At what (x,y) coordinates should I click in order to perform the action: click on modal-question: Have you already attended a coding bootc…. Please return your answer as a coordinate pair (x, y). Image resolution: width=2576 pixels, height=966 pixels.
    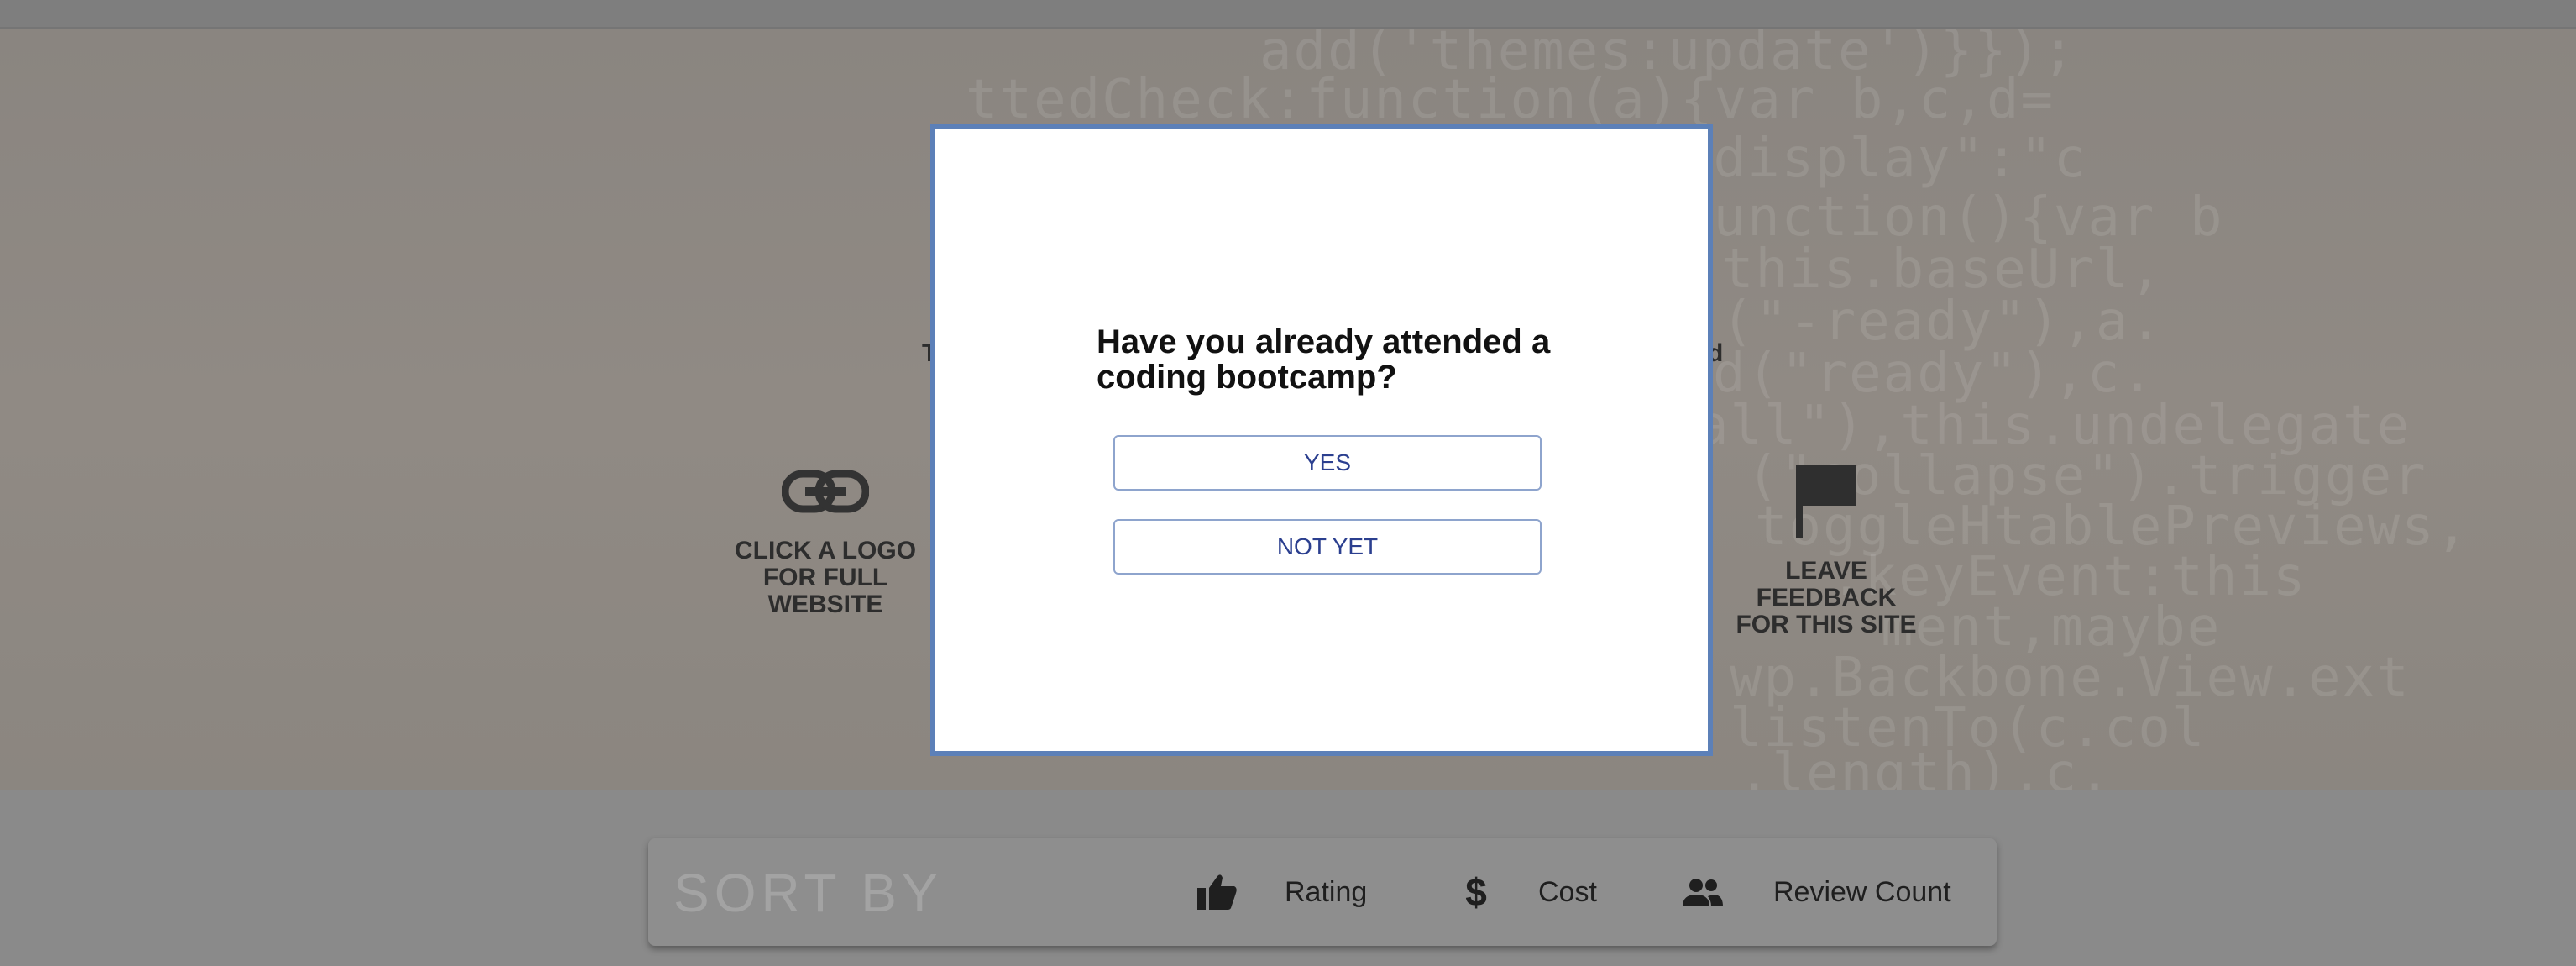
    Looking at the image, I should click on (1324, 359).